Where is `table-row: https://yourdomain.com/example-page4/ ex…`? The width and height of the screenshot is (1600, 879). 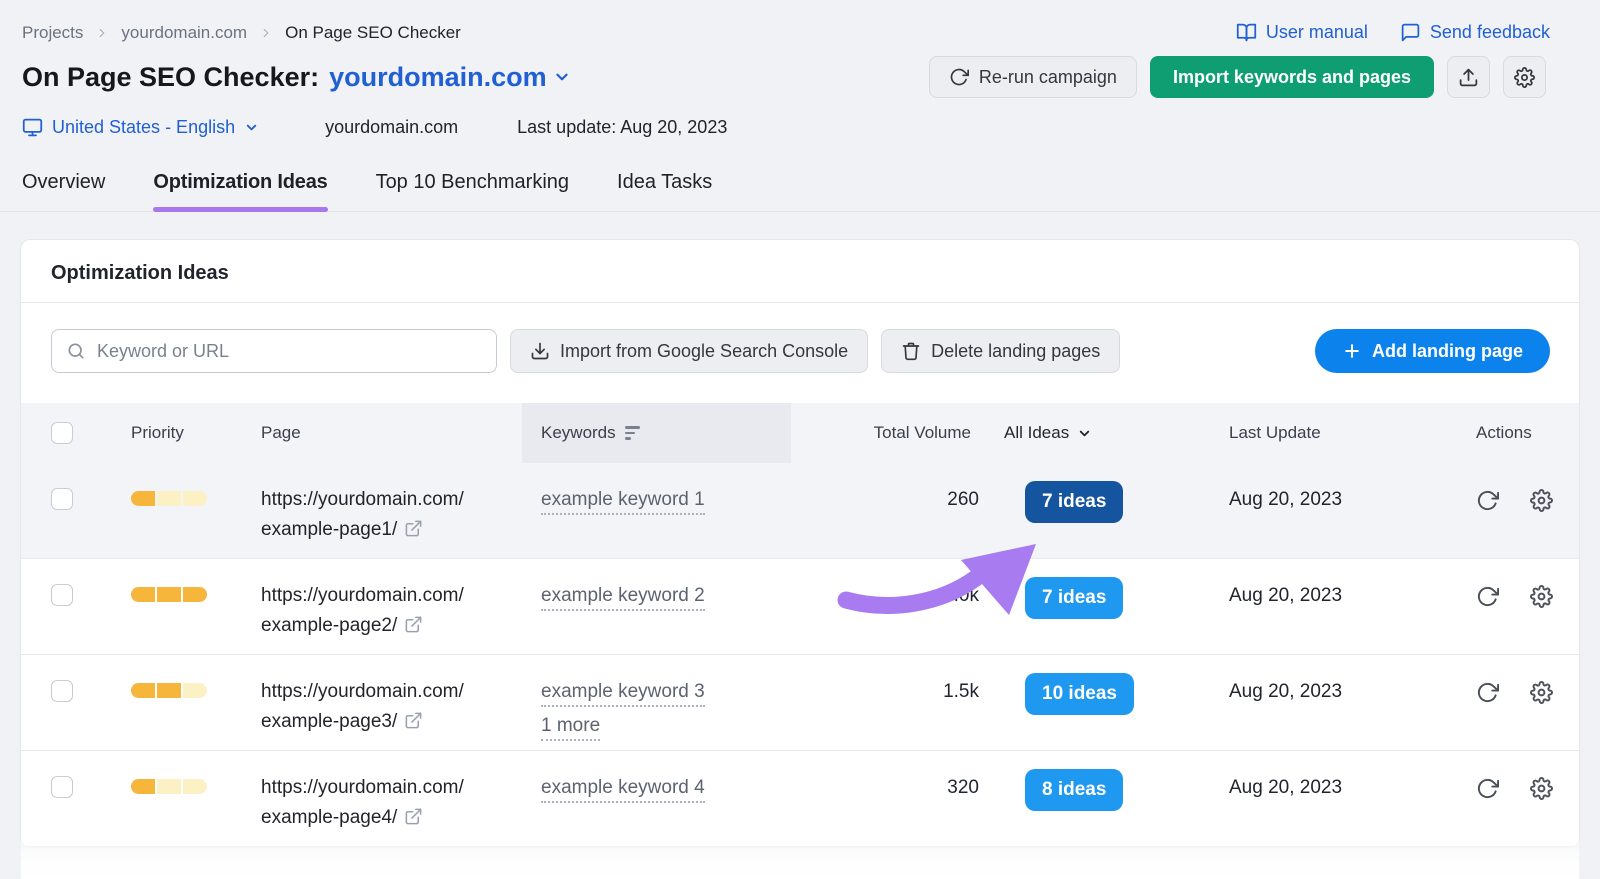
table-row: https://yourdomain.com/example-page4/ ex… is located at coordinates (800, 799).